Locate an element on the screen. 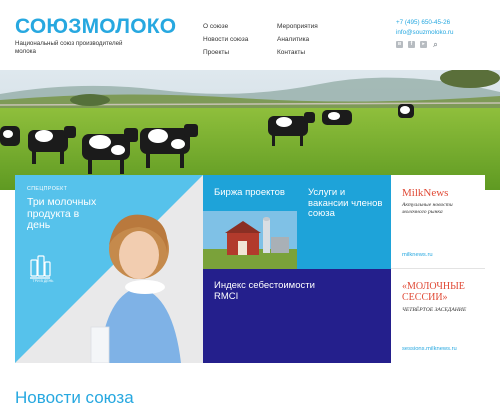  tile-index-title: Индекс себестоимости RMCI is located at coordinates (264, 291).